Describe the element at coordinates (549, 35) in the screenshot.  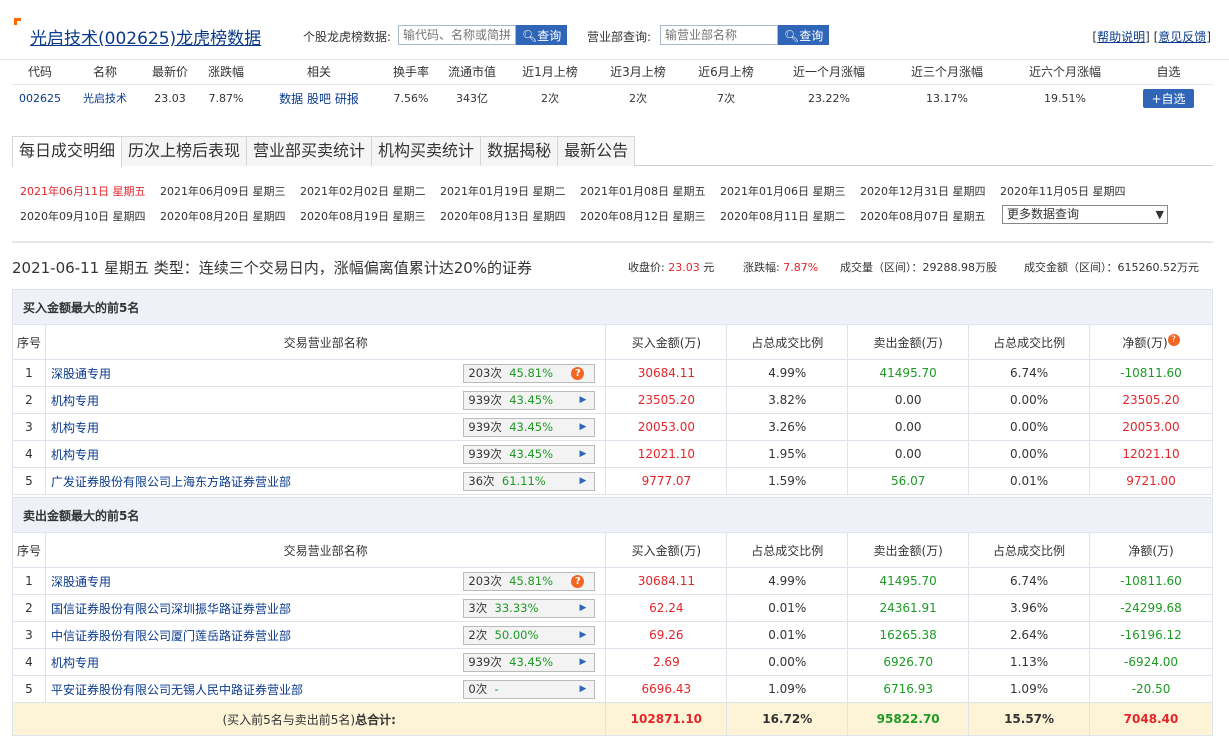
I see `query-label: 查询` at that location.